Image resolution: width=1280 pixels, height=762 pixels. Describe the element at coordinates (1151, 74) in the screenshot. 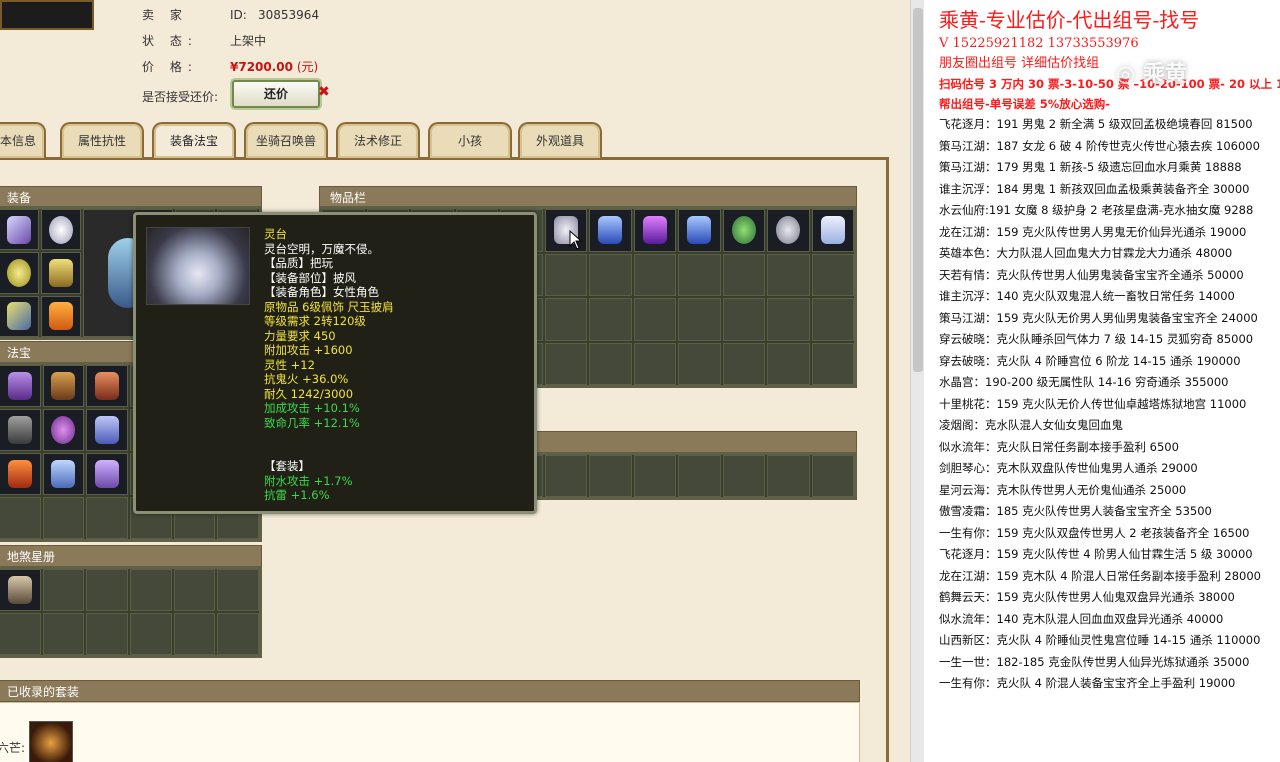

I see `watermark-logo: ◎ 乘黄` at that location.